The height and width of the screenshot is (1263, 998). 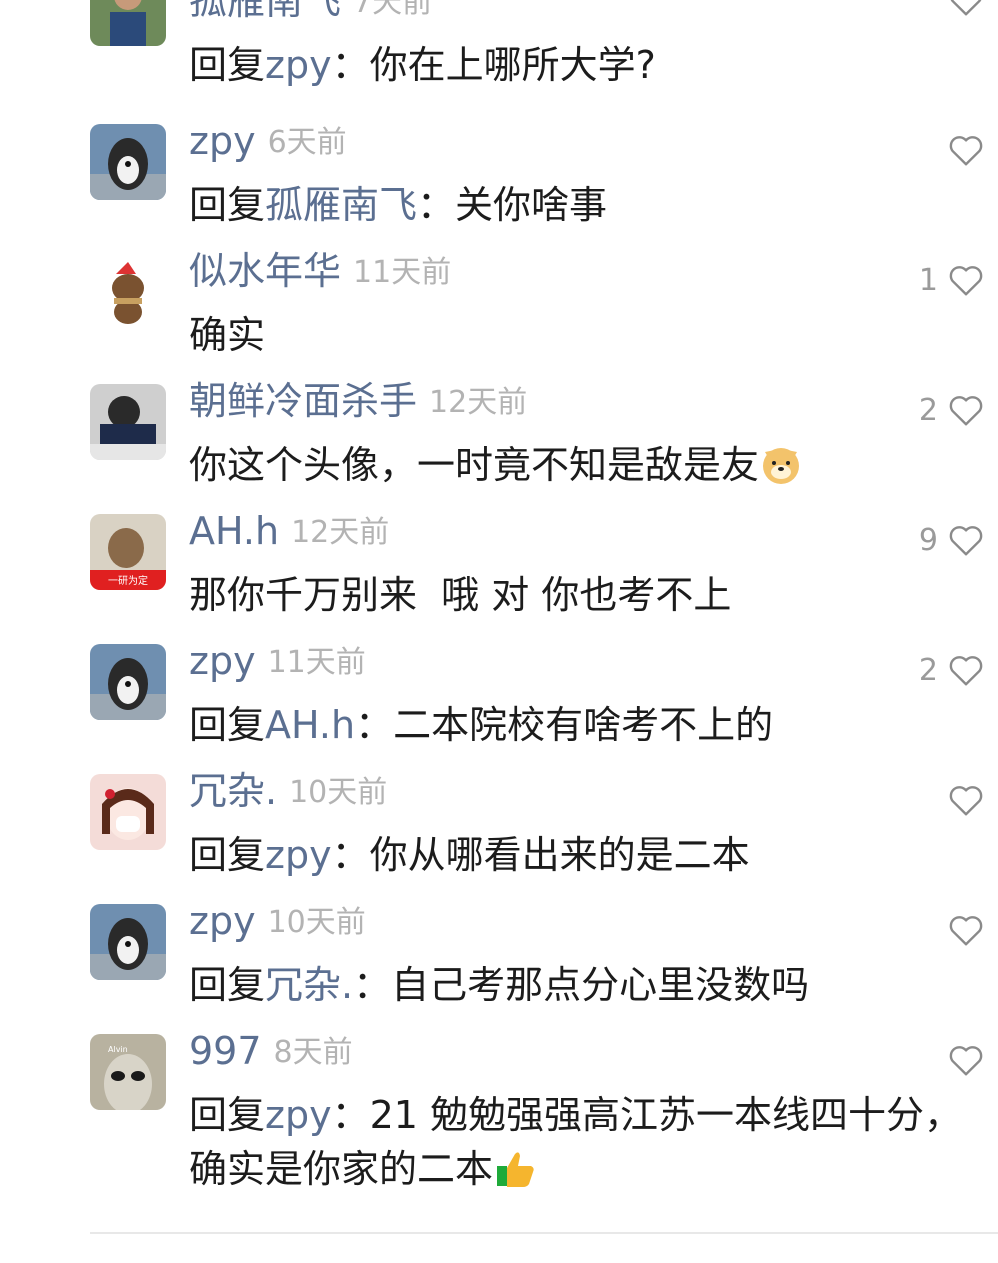 I want to click on comment-username: 孤雁南飞 7天前, so click(x=310, y=13).